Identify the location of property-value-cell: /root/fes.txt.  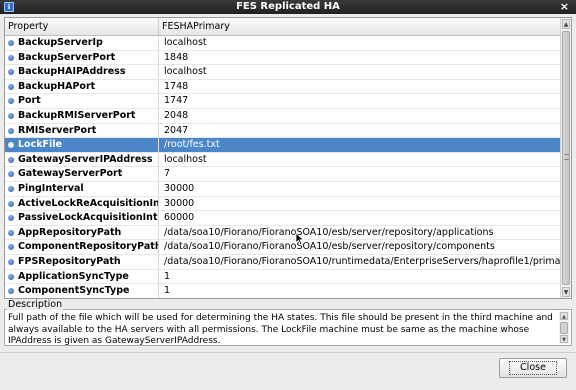
(360, 145).